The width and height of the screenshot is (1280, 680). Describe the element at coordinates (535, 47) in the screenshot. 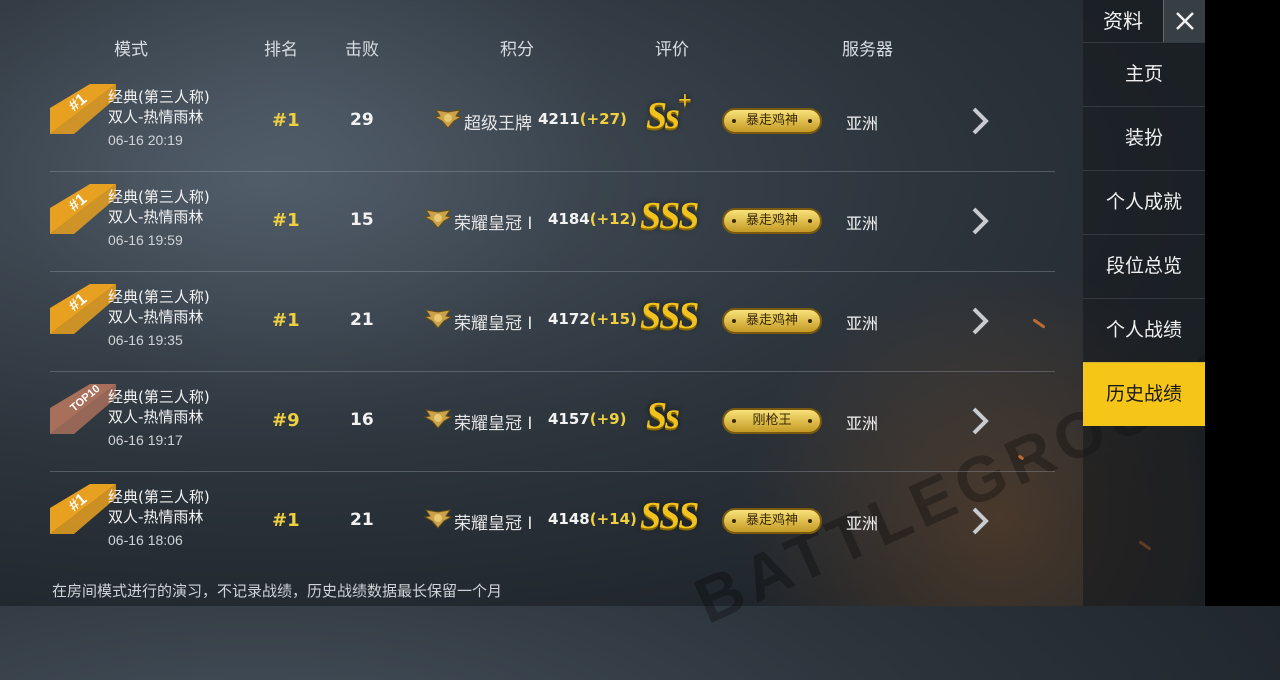

I see `table-header: 模式 排名 击败 积分 评价 服务器` at that location.